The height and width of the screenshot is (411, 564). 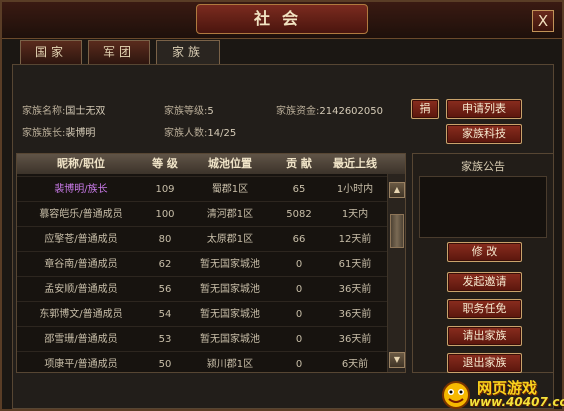 What do you see at coordinates (355, 189) in the screenshot?
I see `member-last-online: 1小时内` at bounding box center [355, 189].